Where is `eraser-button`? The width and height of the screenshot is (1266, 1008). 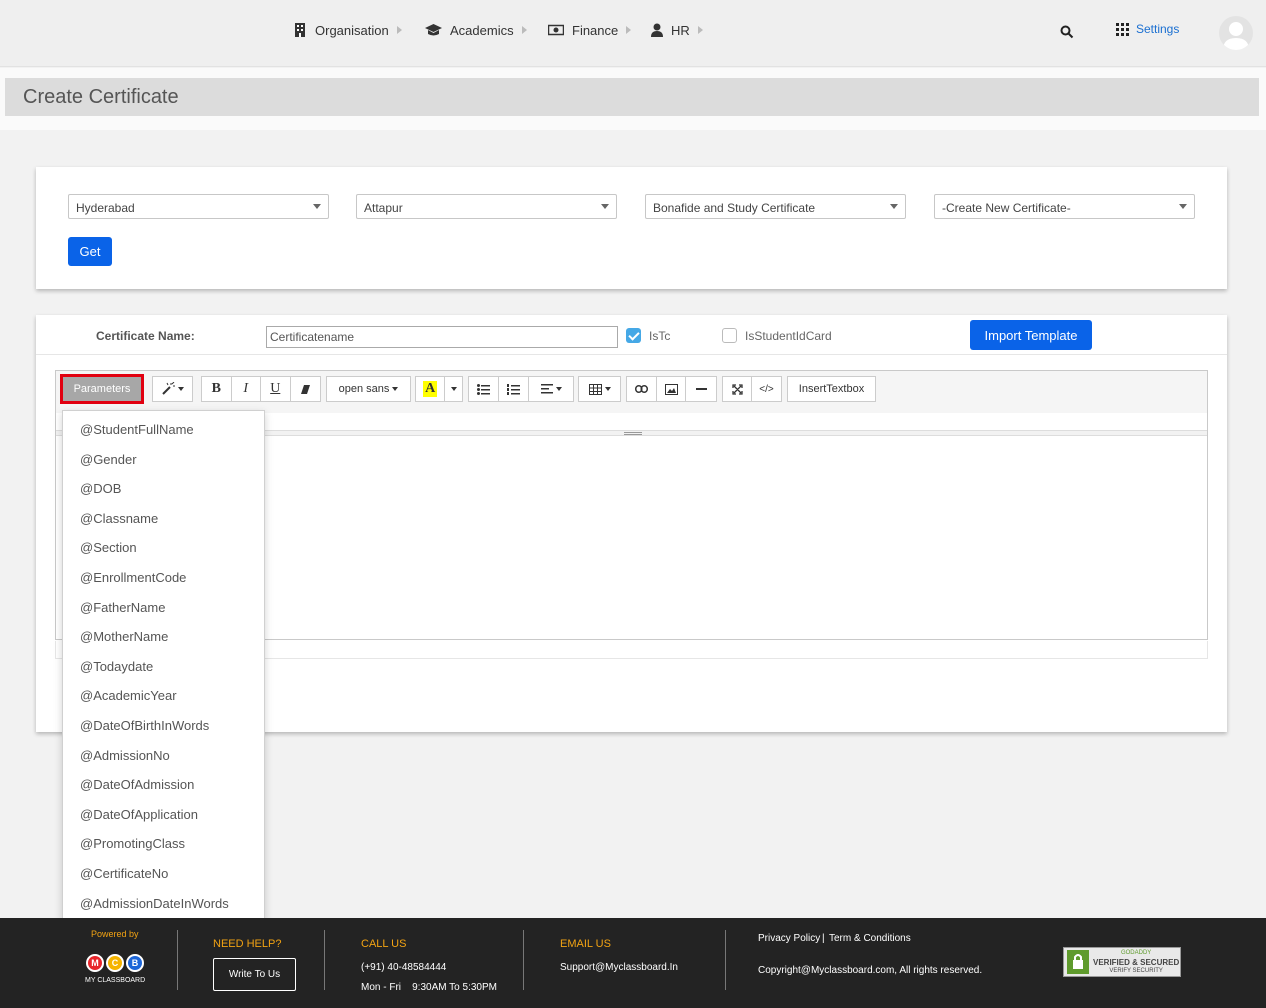 eraser-button is located at coordinates (305, 389).